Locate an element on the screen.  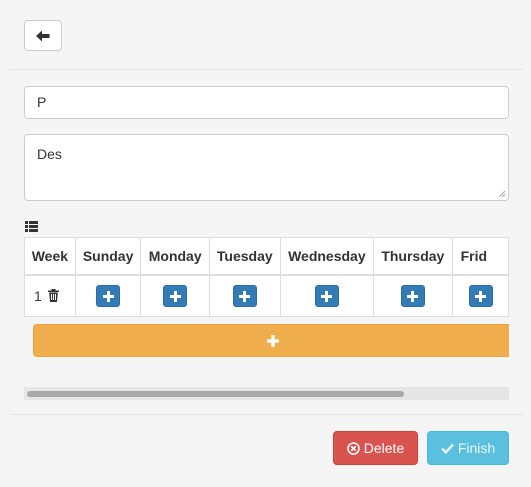
wednesday-cell is located at coordinates (327, 295).